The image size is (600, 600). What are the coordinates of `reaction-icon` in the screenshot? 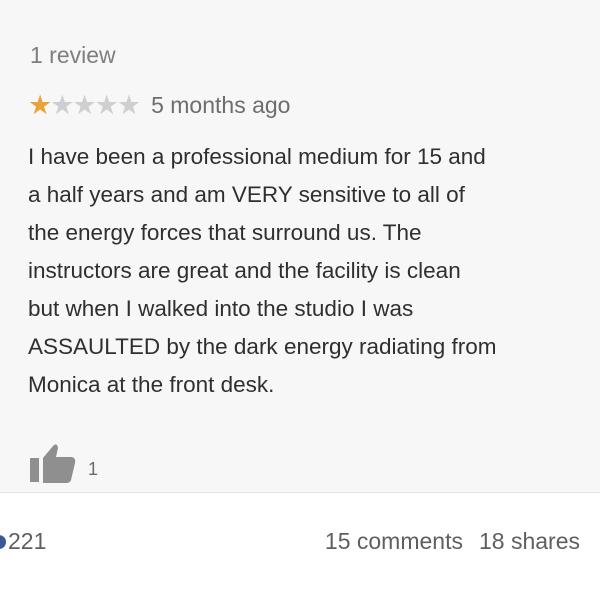 It's located at (3, 541).